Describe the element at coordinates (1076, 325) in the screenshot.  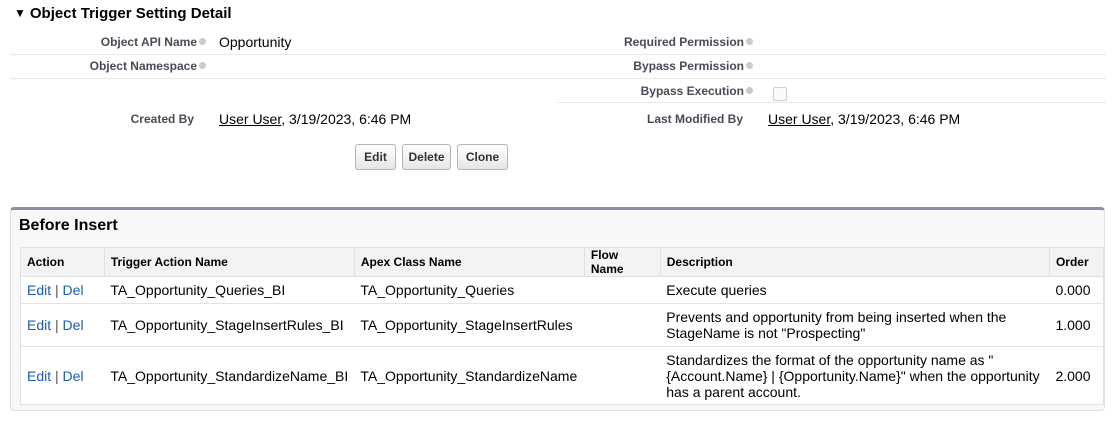
I see `order-cell: 1.000` at that location.